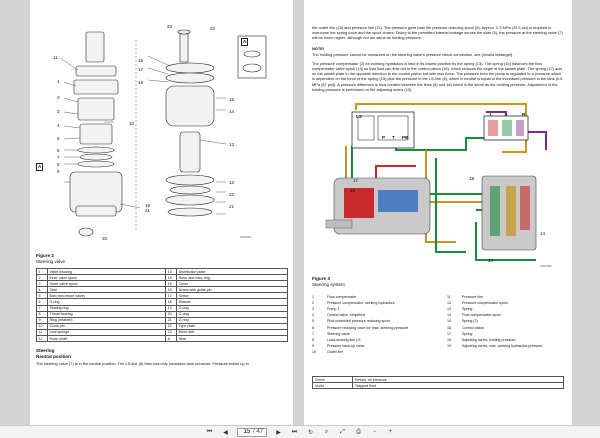  What do you see at coordinates (232, 111) in the screenshot?
I see `callout-label: 14` at bounding box center [232, 111].